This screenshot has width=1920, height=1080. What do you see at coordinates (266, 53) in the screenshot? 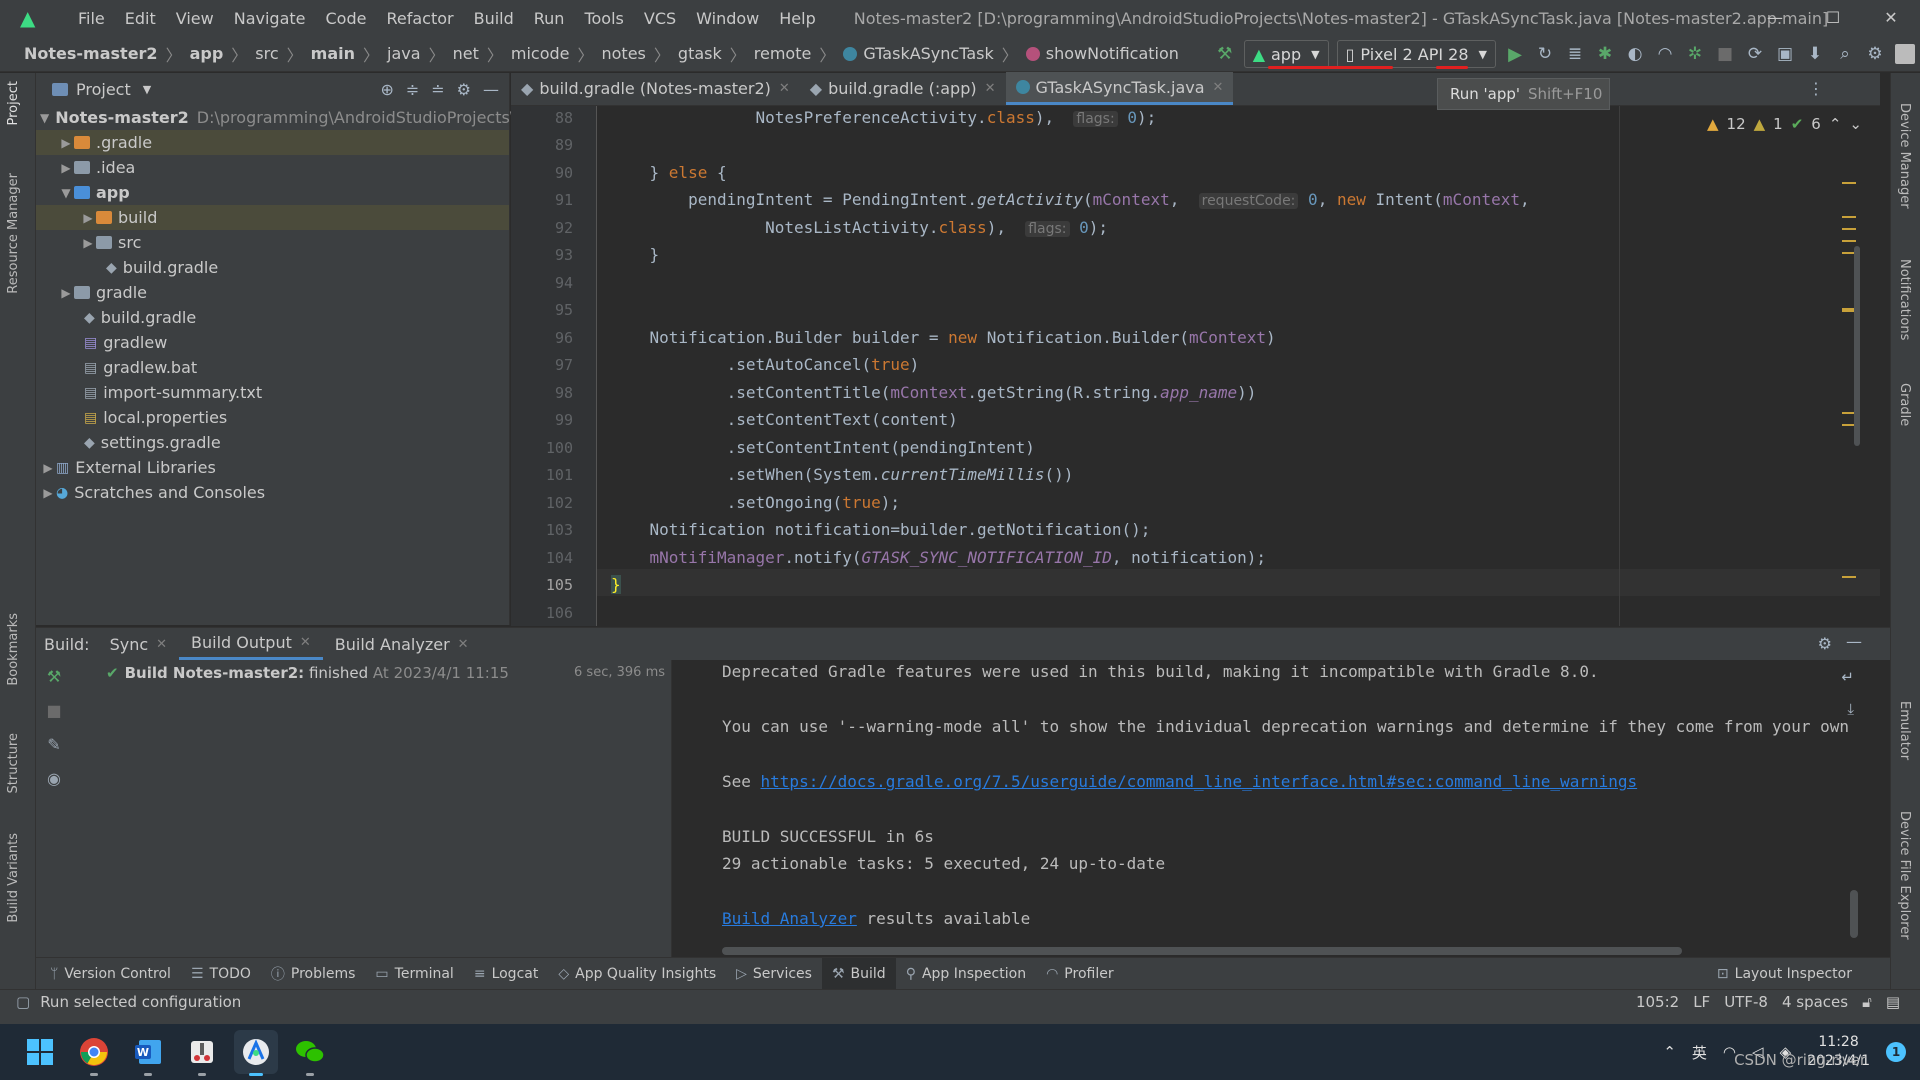
I see `breadcrumb-item: src` at bounding box center [266, 53].